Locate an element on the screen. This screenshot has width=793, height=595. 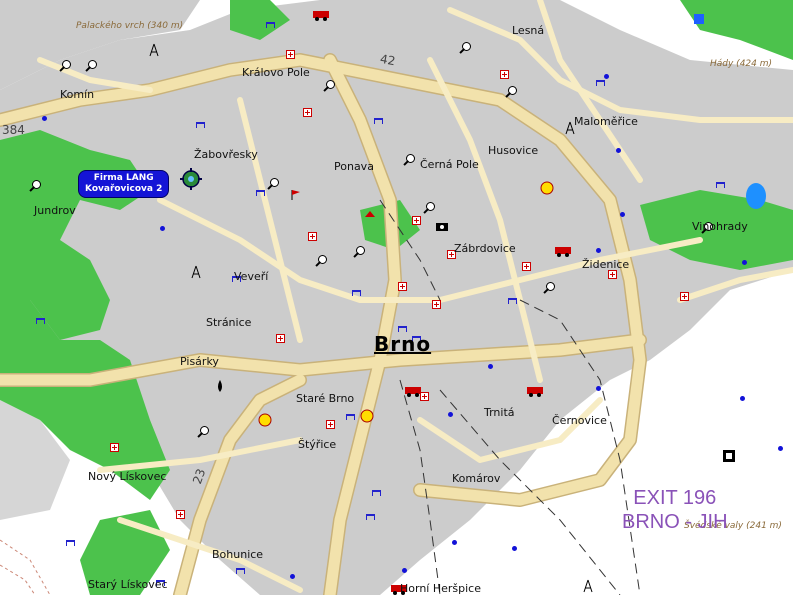
place-label-trnita: Trnitá is located at coordinates (499, 412).